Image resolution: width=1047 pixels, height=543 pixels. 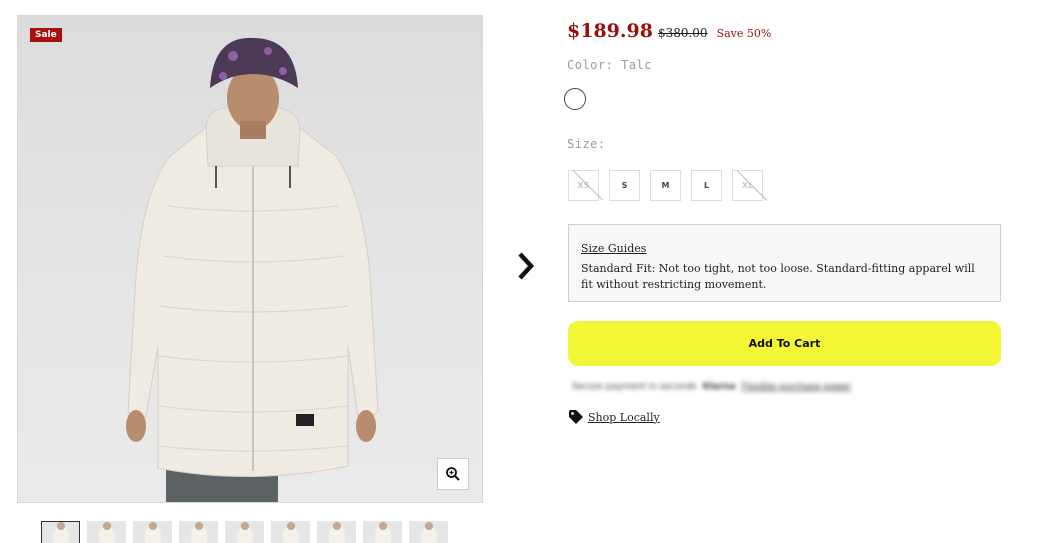 I want to click on size-options: XS S M L XL, so click(x=665, y=185).